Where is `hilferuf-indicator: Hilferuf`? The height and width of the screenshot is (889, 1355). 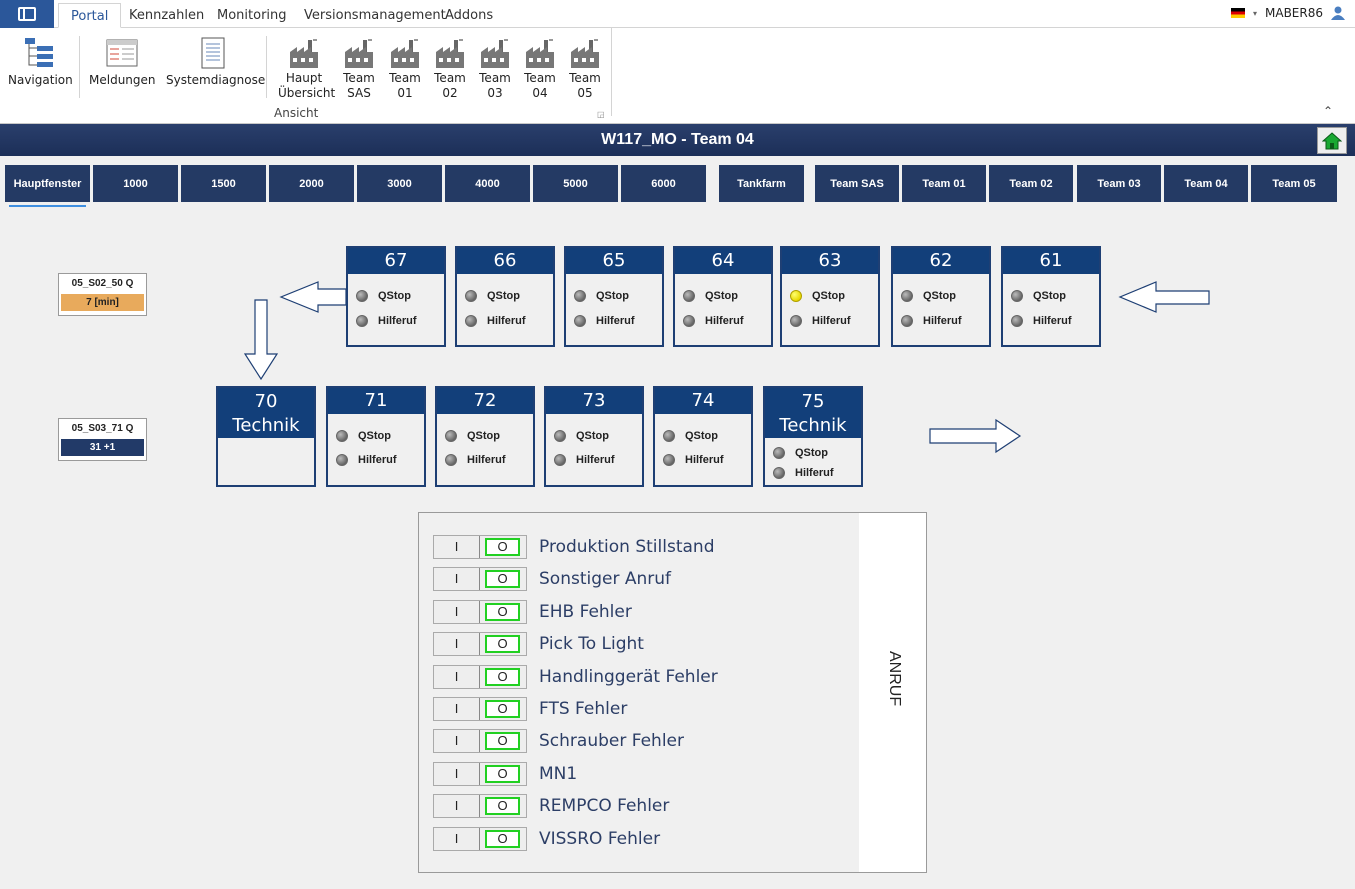 hilferuf-indicator: Hilferuf is located at coordinates (693, 460).